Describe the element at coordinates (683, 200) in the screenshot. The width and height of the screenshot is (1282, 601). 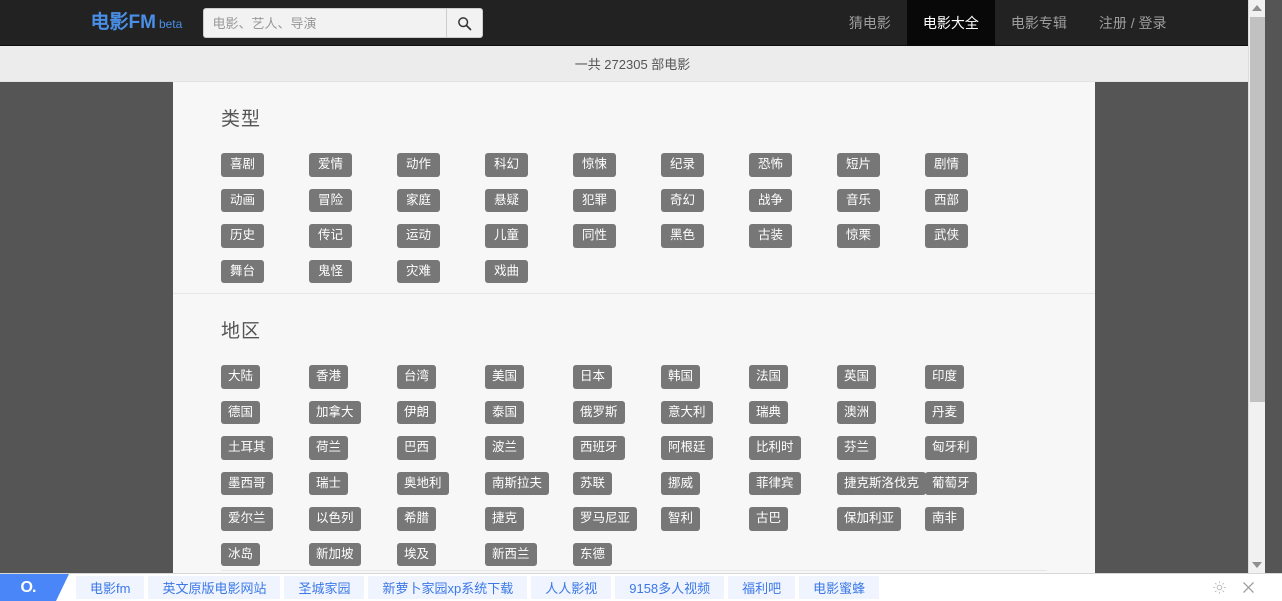
I see `genre-tag: 奇幻` at that location.